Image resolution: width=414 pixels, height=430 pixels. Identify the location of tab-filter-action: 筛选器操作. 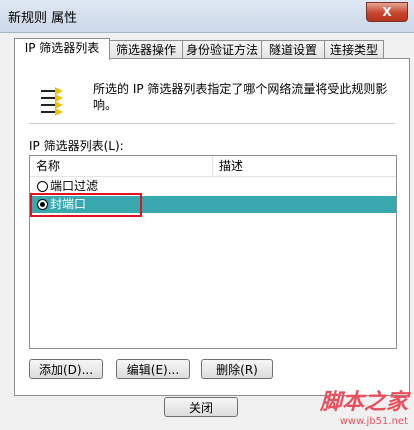
(146, 49).